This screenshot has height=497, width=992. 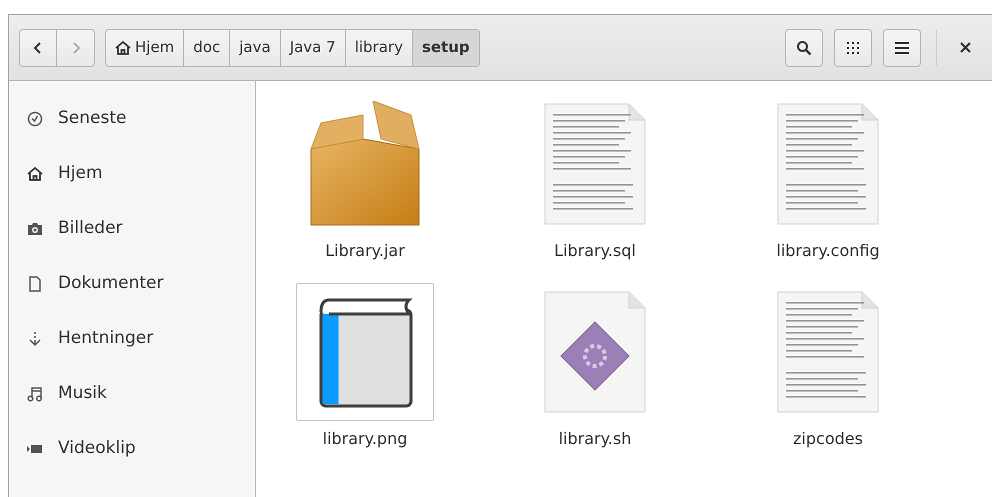 I want to click on view-button, so click(x=853, y=47).